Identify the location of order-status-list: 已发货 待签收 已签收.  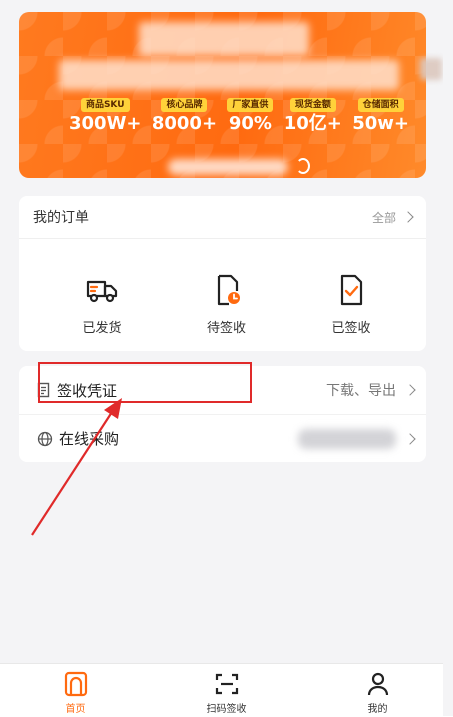
(222, 304).